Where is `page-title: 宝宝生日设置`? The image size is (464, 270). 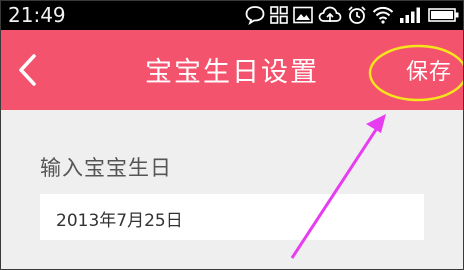
page-title: 宝宝生日设置 is located at coordinates (232, 72).